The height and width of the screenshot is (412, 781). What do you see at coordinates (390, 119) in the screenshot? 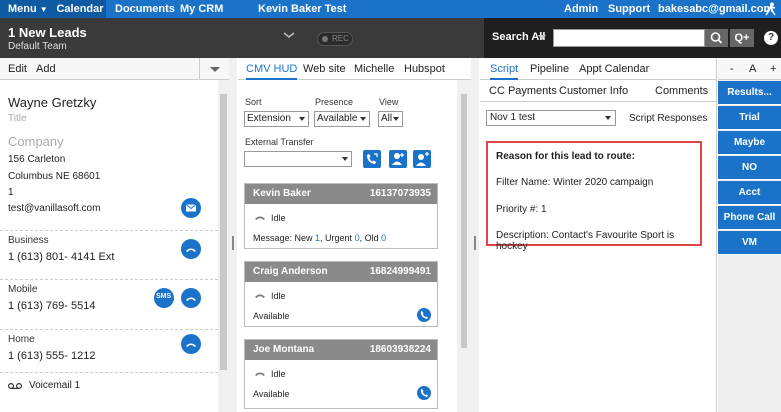
I see `view-select: All` at bounding box center [390, 119].